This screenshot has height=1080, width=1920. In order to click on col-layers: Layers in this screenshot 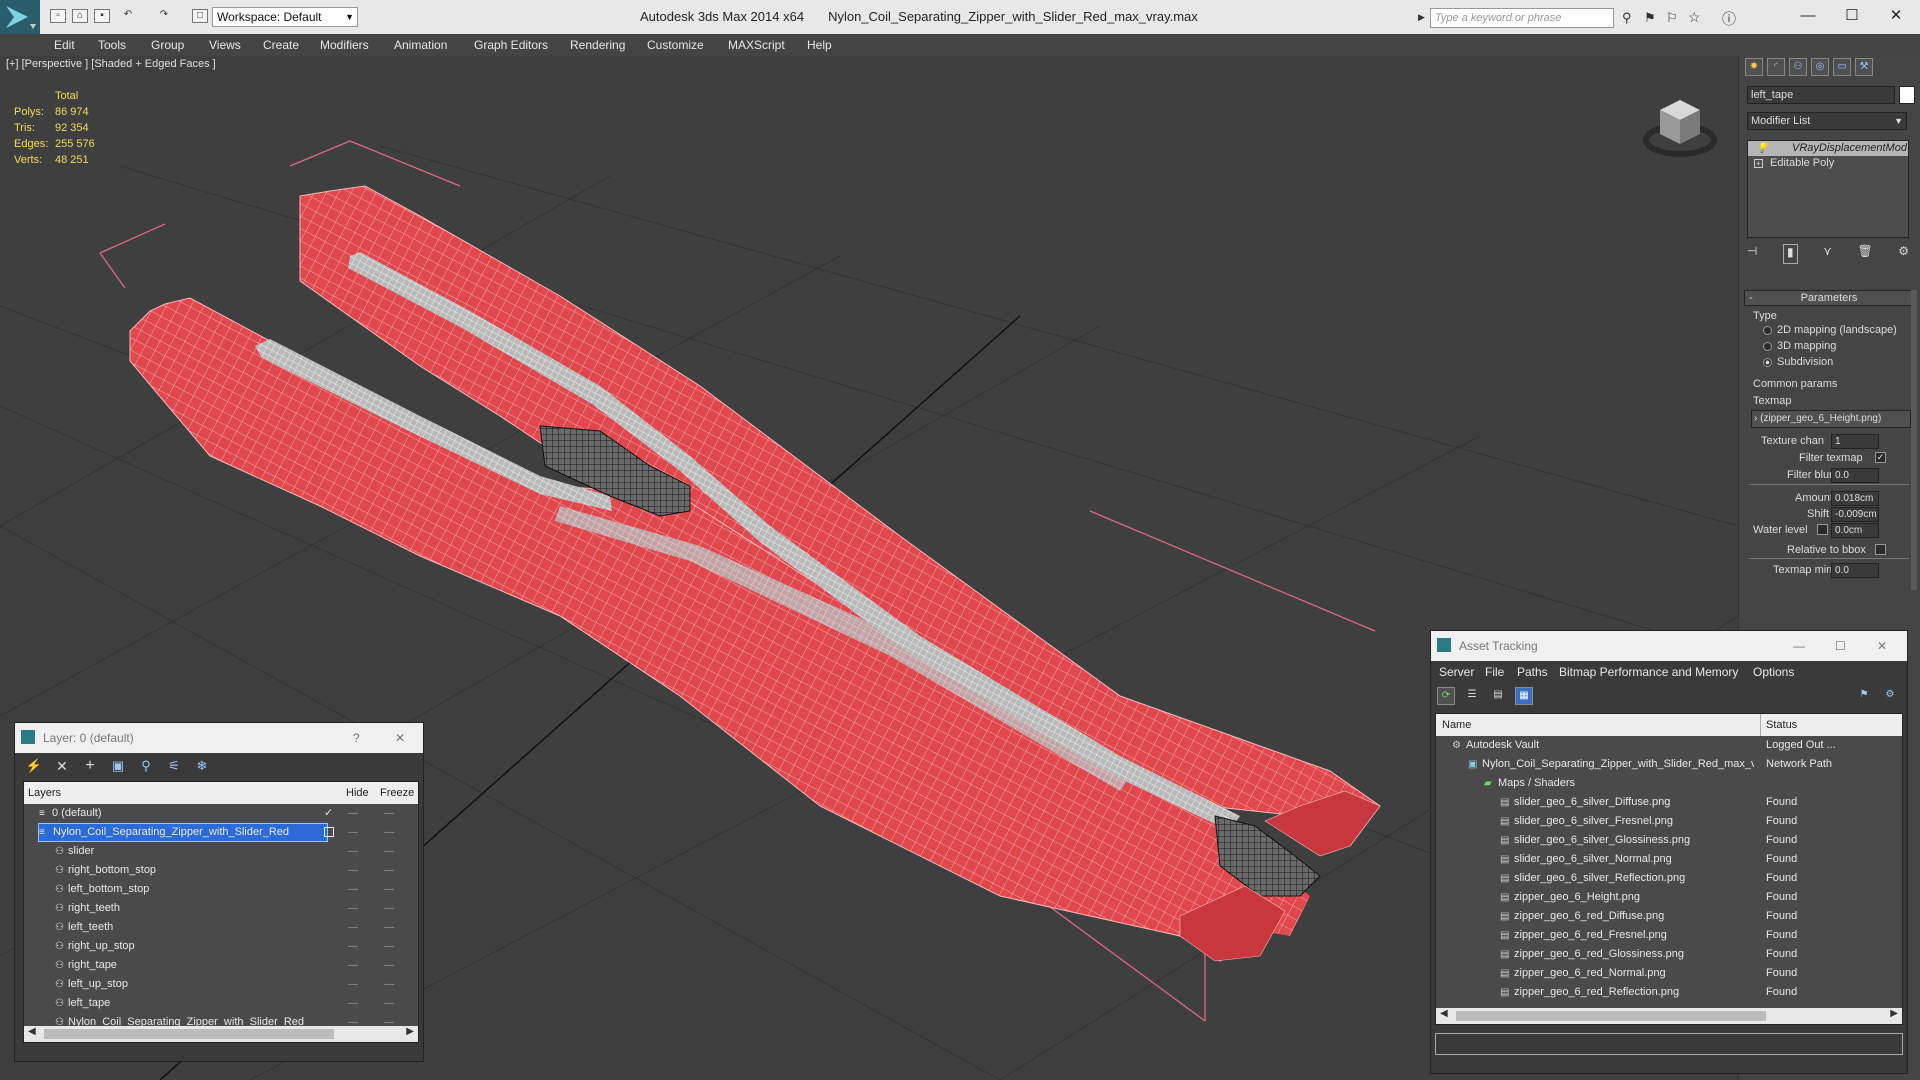, I will do `click(44, 793)`.